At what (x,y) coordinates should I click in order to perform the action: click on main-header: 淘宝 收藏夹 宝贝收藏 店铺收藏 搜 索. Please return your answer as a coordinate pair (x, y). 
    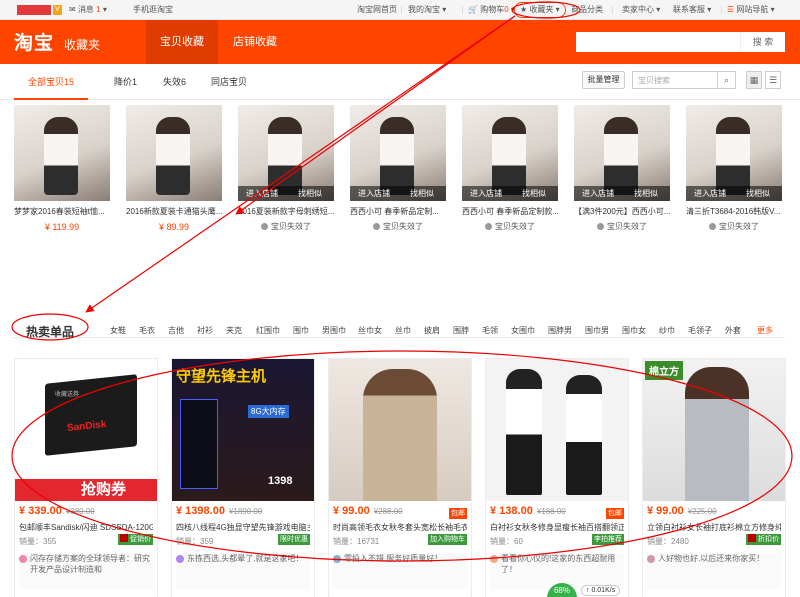
    Looking at the image, I should click on (400, 42).